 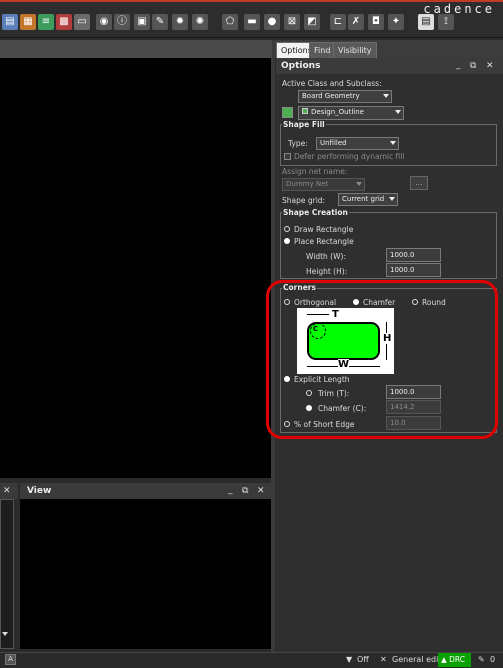 I want to click on add-circle-icon: ●, so click(x=272, y=22).